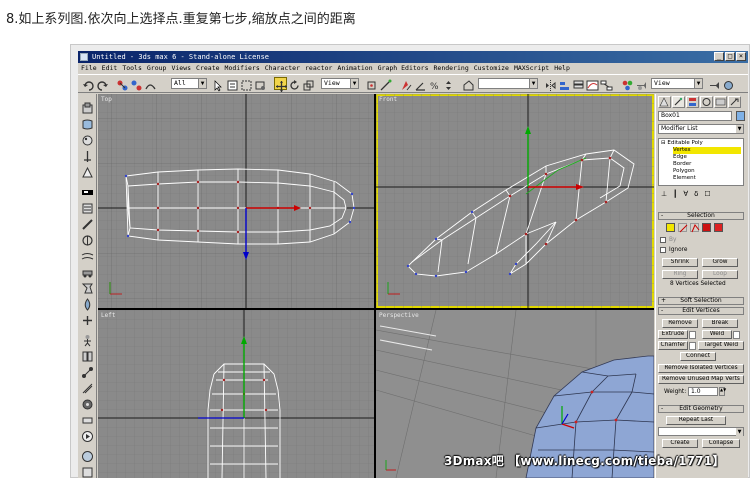 The height and width of the screenshot is (478, 750). What do you see at coordinates (720, 262) in the screenshot?
I see `grow-button: Grow` at bounding box center [720, 262].